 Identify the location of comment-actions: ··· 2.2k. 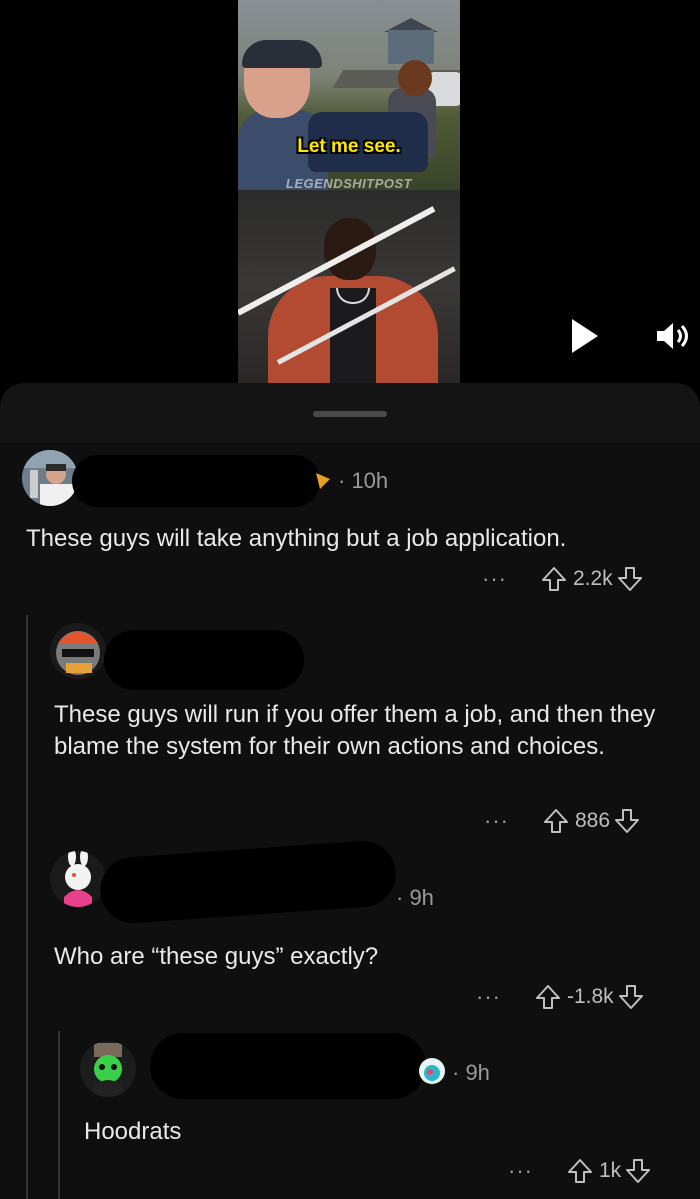
(562, 579).